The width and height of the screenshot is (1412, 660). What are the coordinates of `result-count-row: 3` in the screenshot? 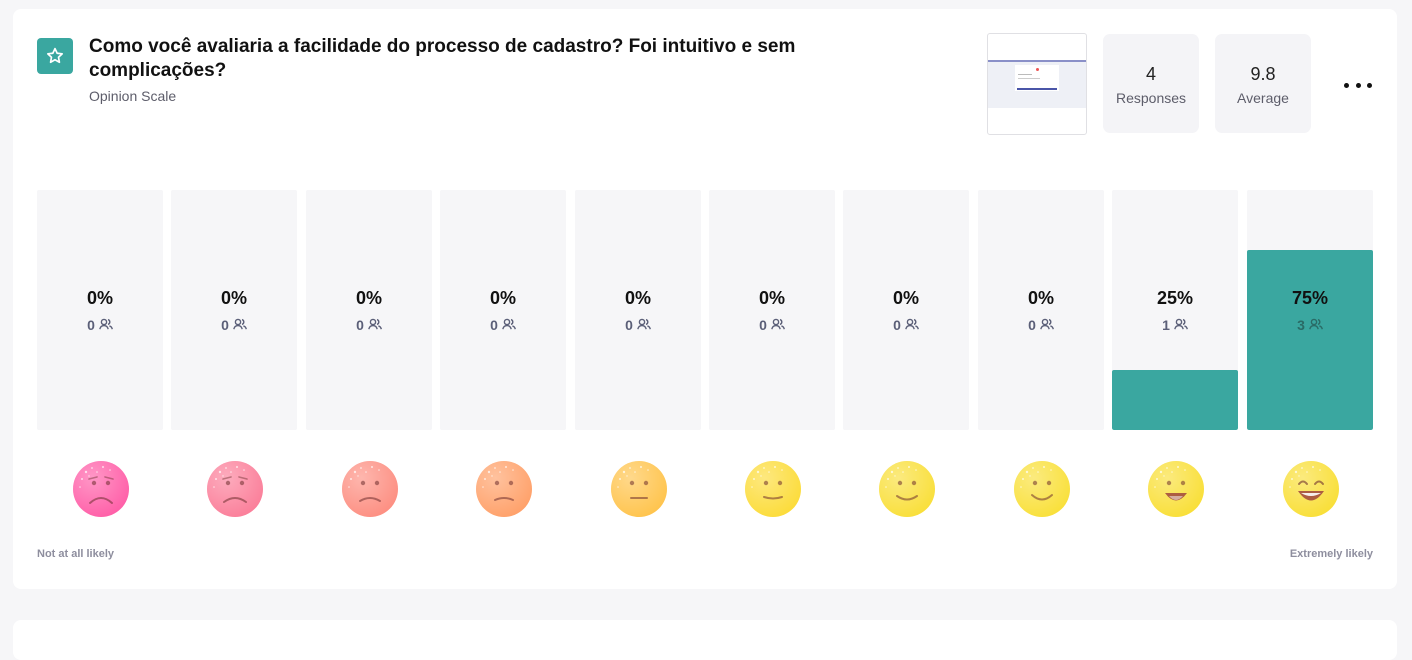 It's located at (1310, 325).